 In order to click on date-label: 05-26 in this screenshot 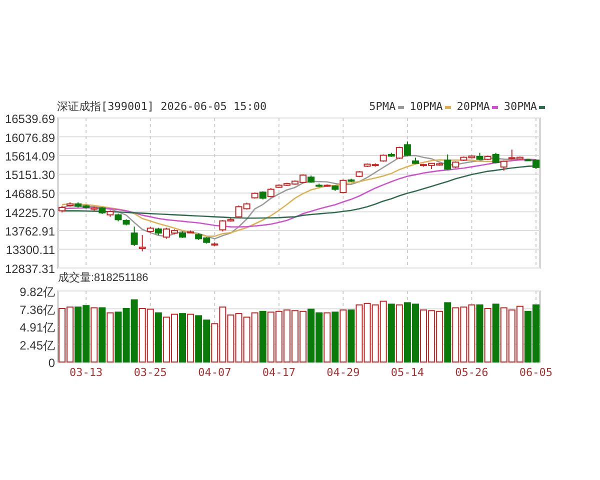, I will do `click(471, 372)`.